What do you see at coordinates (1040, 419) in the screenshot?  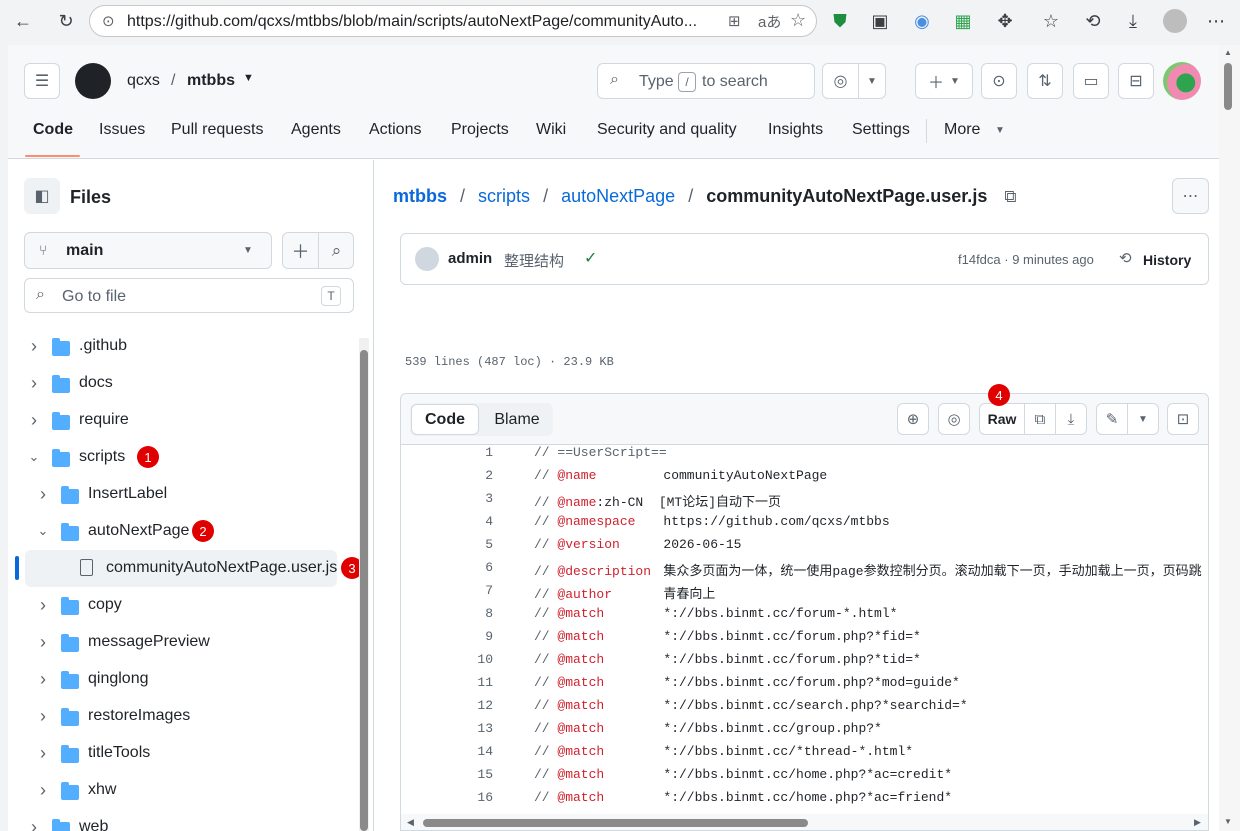 I see `copy-raw-icon: ⧉` at bounding box center [1040, 419].